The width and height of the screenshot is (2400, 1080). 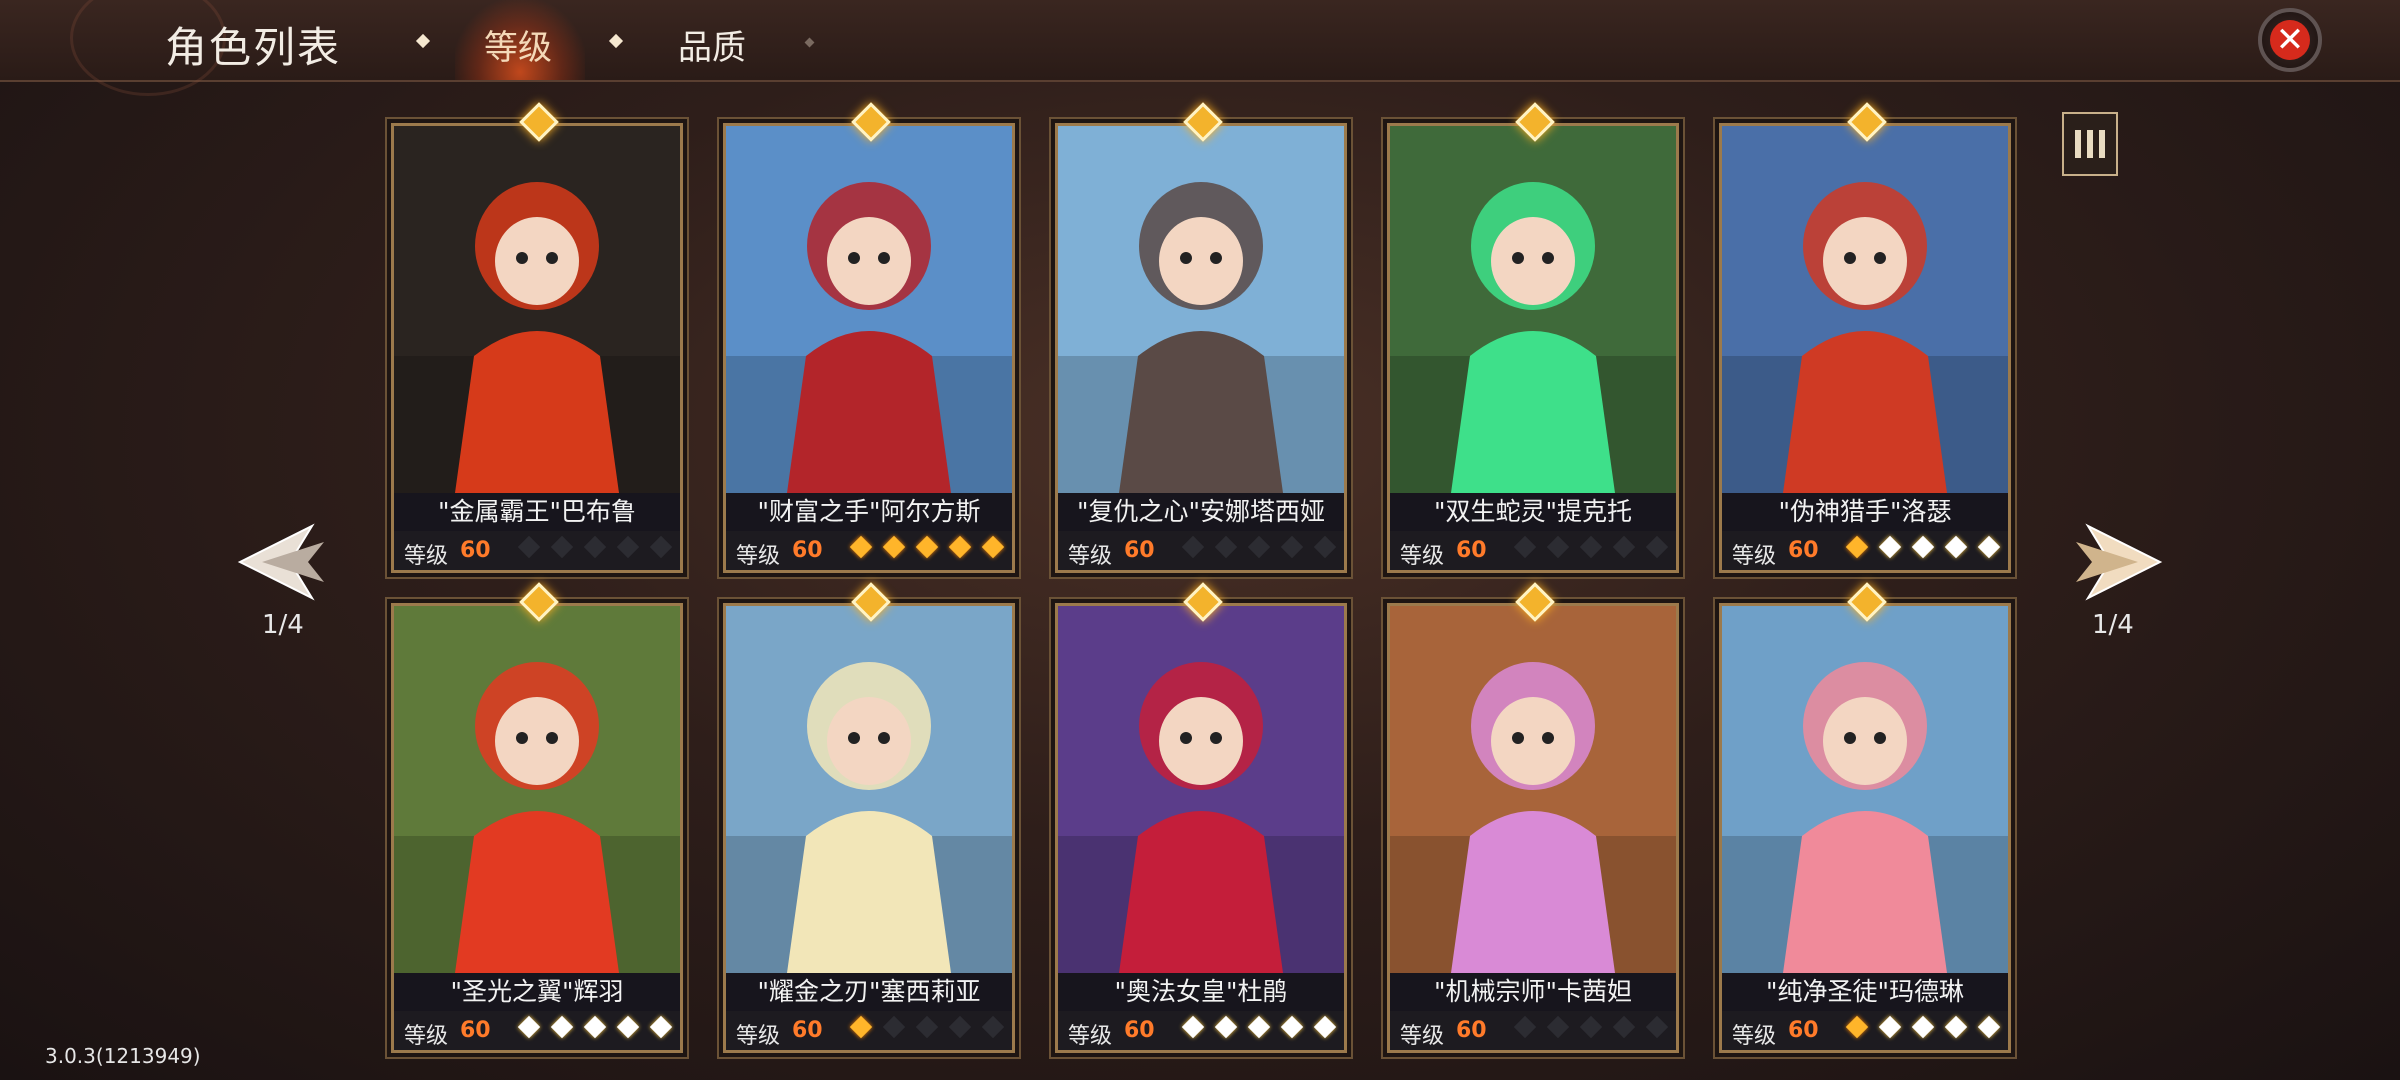 I want to click on character-card: "圣光之翼"辉羽 等级 60, so click(x=537, y=817).